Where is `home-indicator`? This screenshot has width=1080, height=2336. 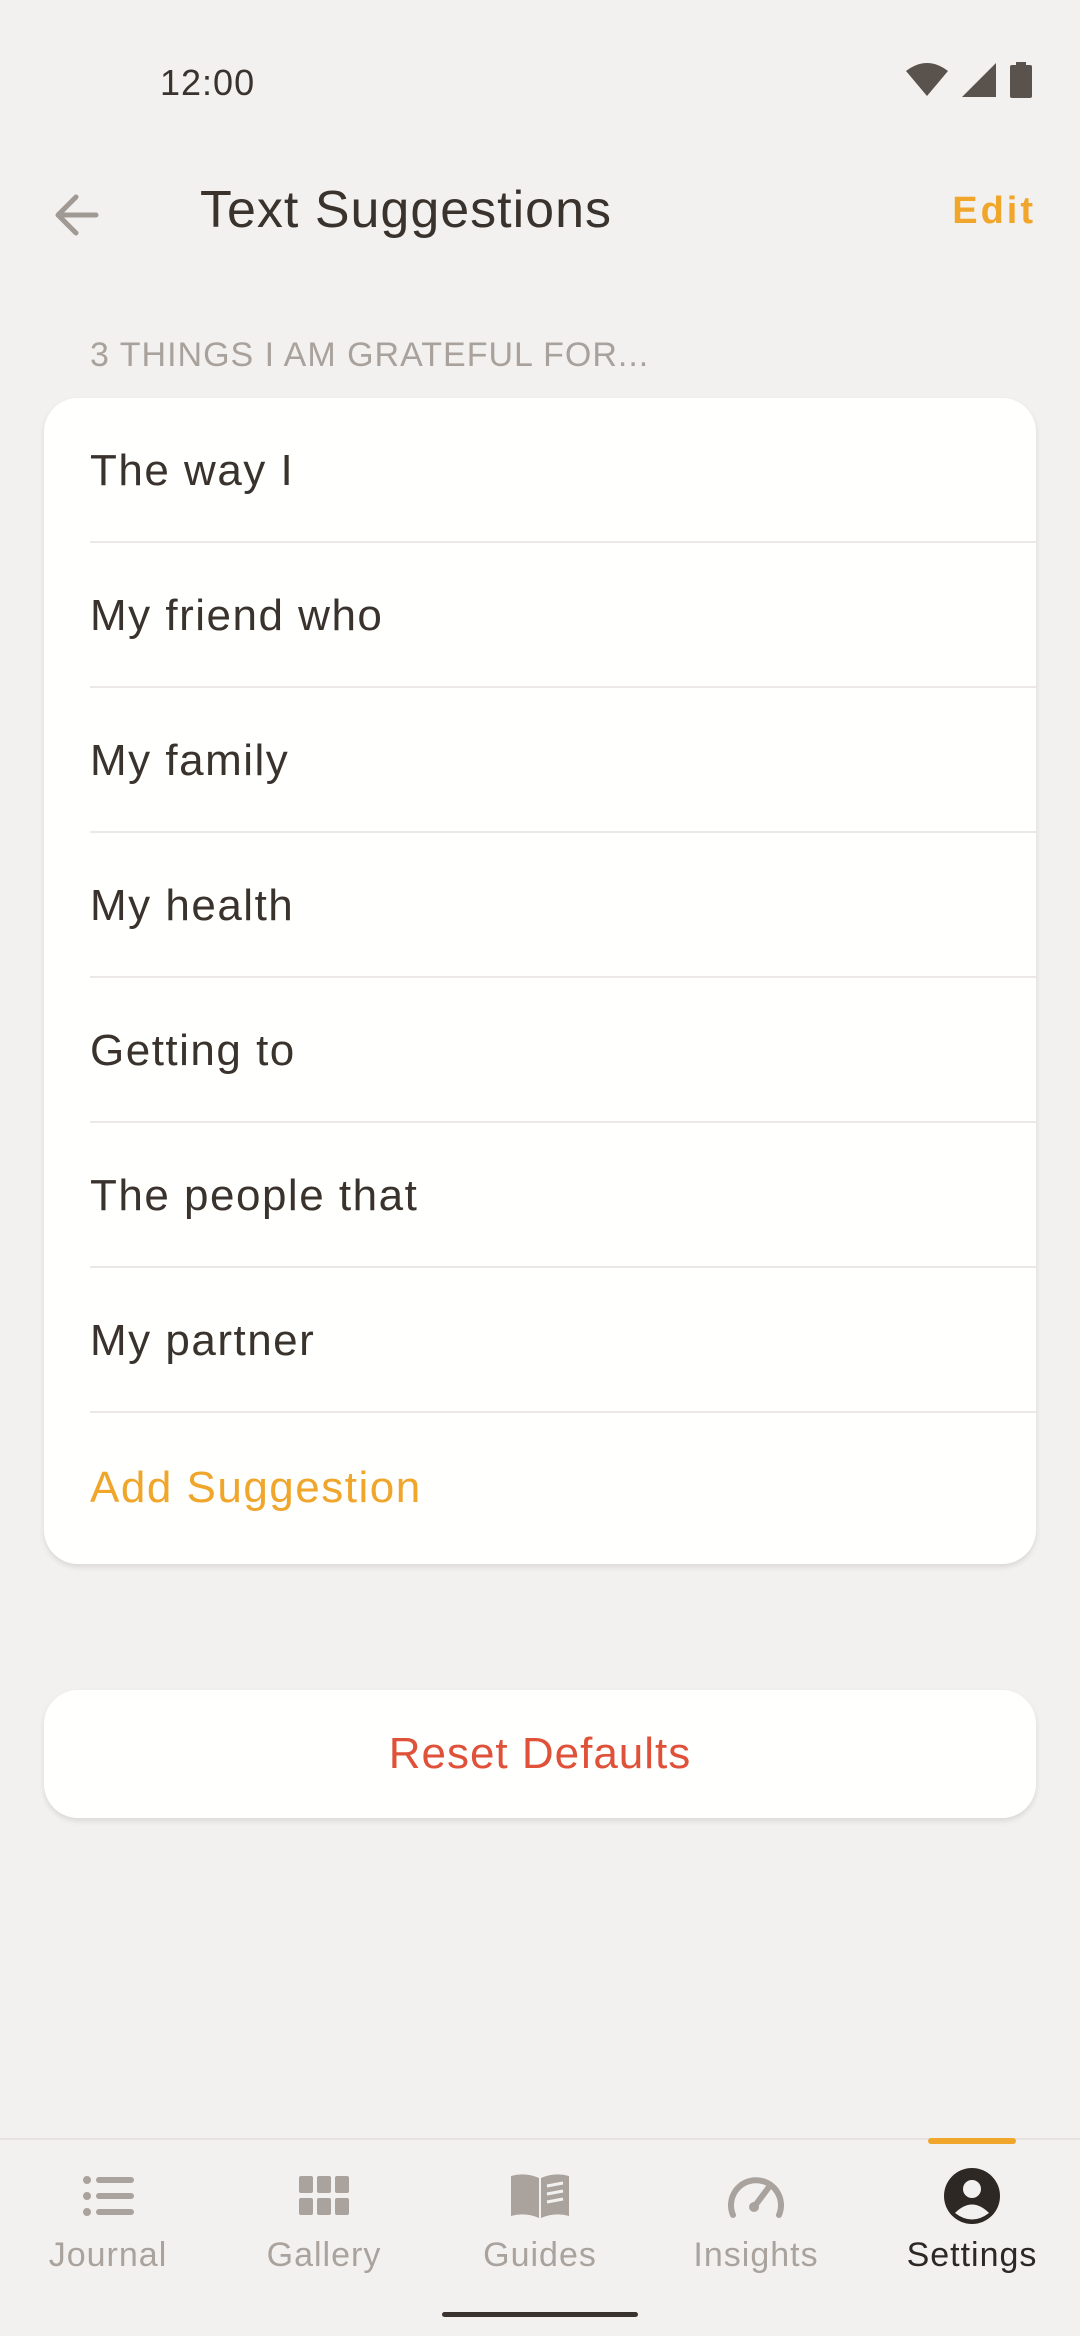
home-indicator is located at coordinates (540, 2314).